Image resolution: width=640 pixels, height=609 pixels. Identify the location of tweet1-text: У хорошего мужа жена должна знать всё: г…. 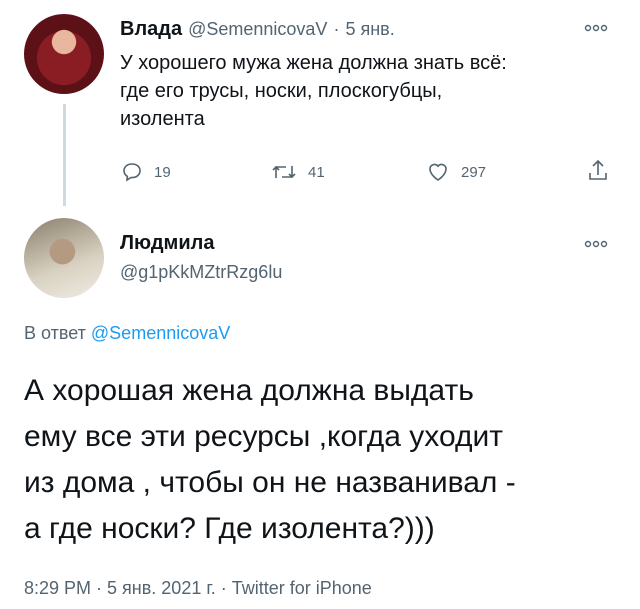
(313, 91).